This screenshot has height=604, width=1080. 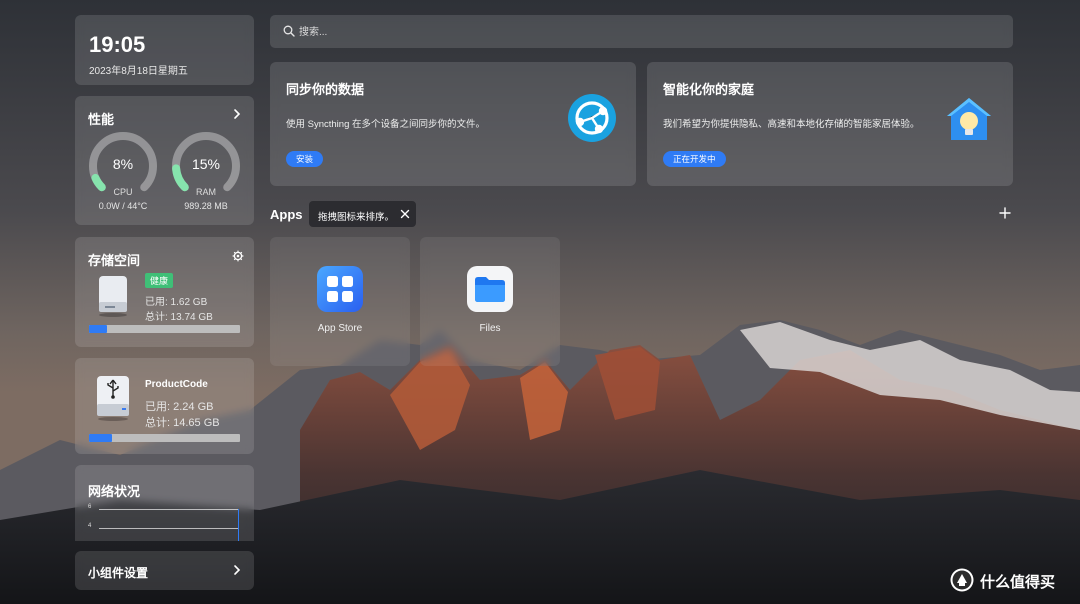 What do you see at coordinates (709, 89) in the screenshot?
I see `promo-title: 智能化你的家庭` at bounding box center [709, 89].